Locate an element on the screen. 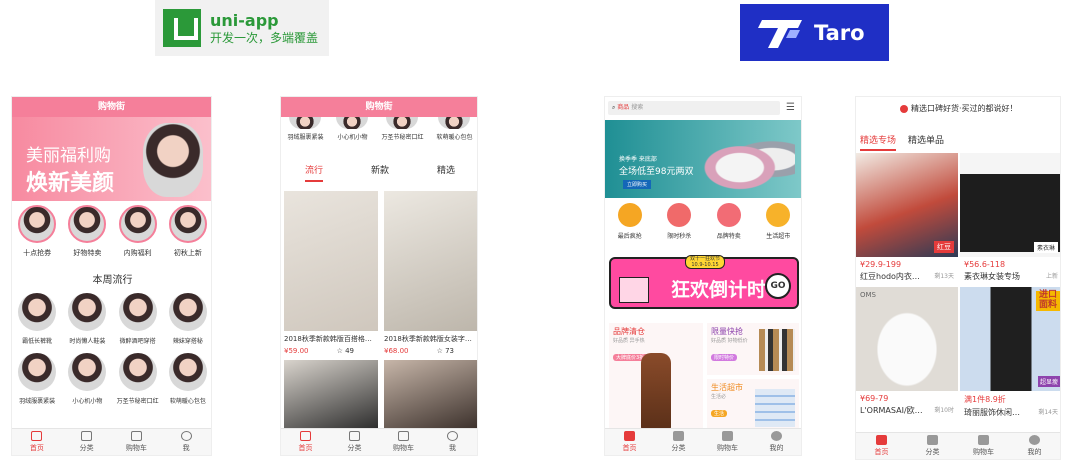 Image resolution: width=1071 pixels, height=466 pixels. block-market: 生活超市 生活必 生活 is located at coordinates (753, 405).